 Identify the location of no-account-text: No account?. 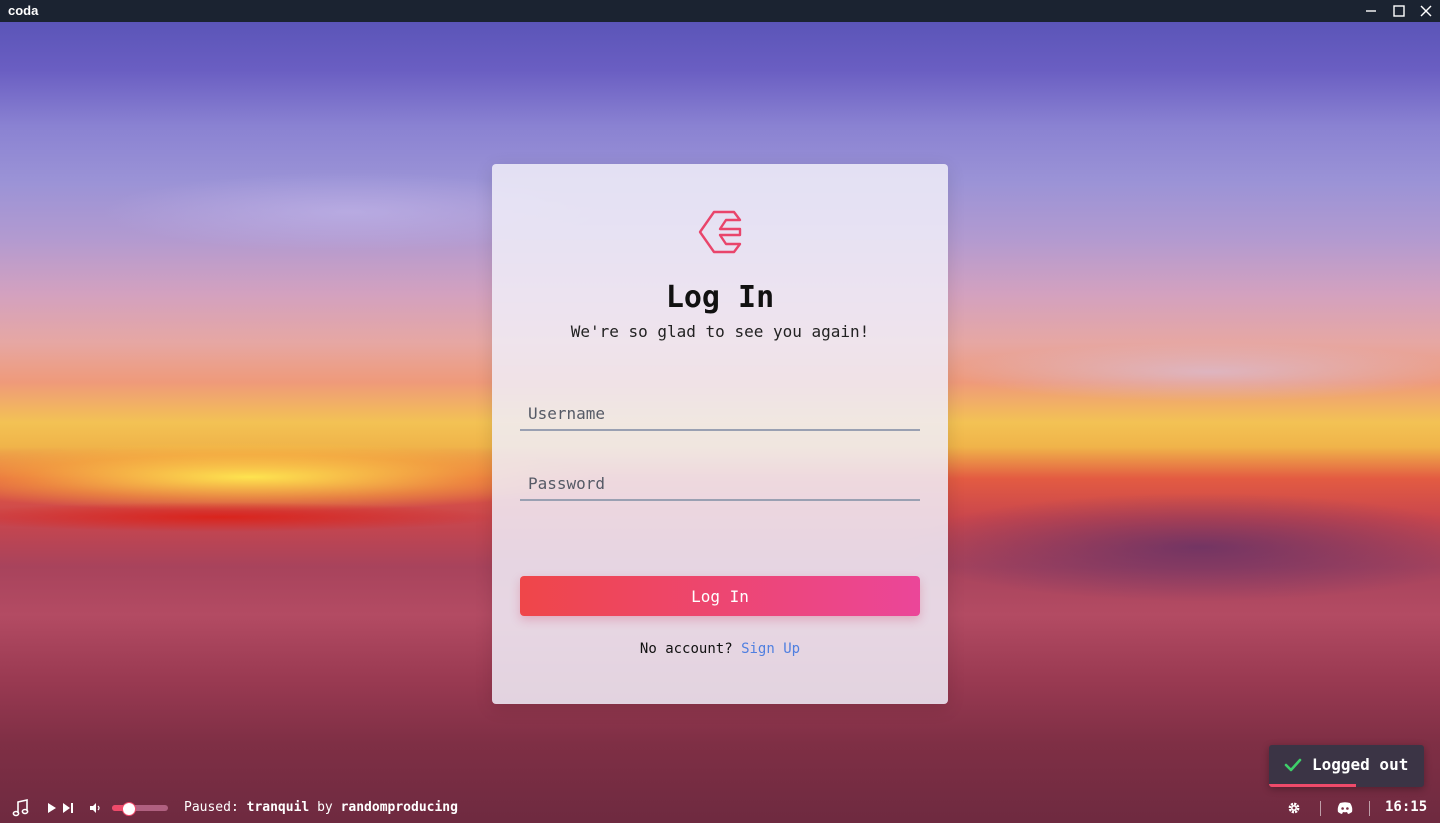
(686, 649).